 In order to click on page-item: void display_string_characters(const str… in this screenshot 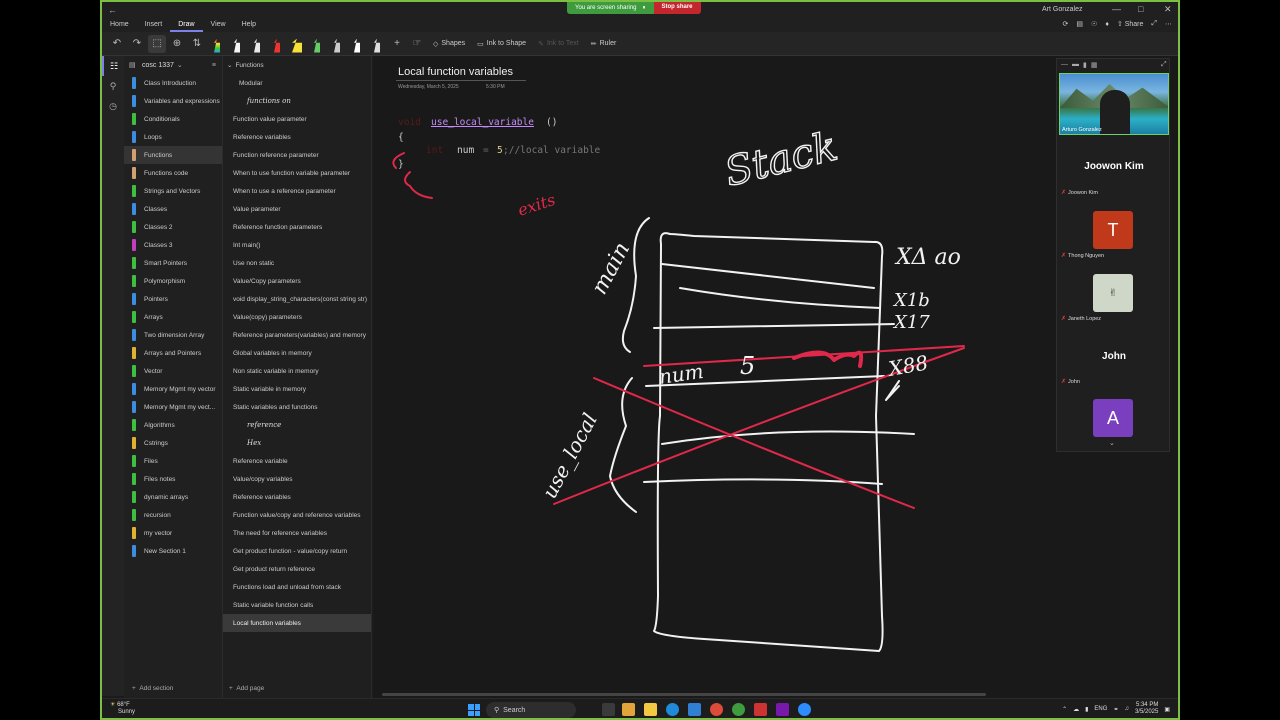, I will do `click(297, 299)`.